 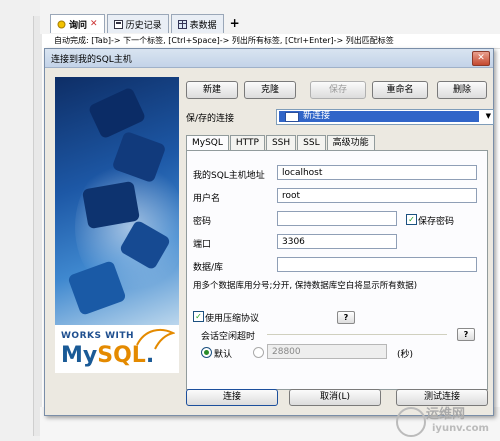 I want to click on works-with-label: WORKS WITH, so click(x=98, y=336).